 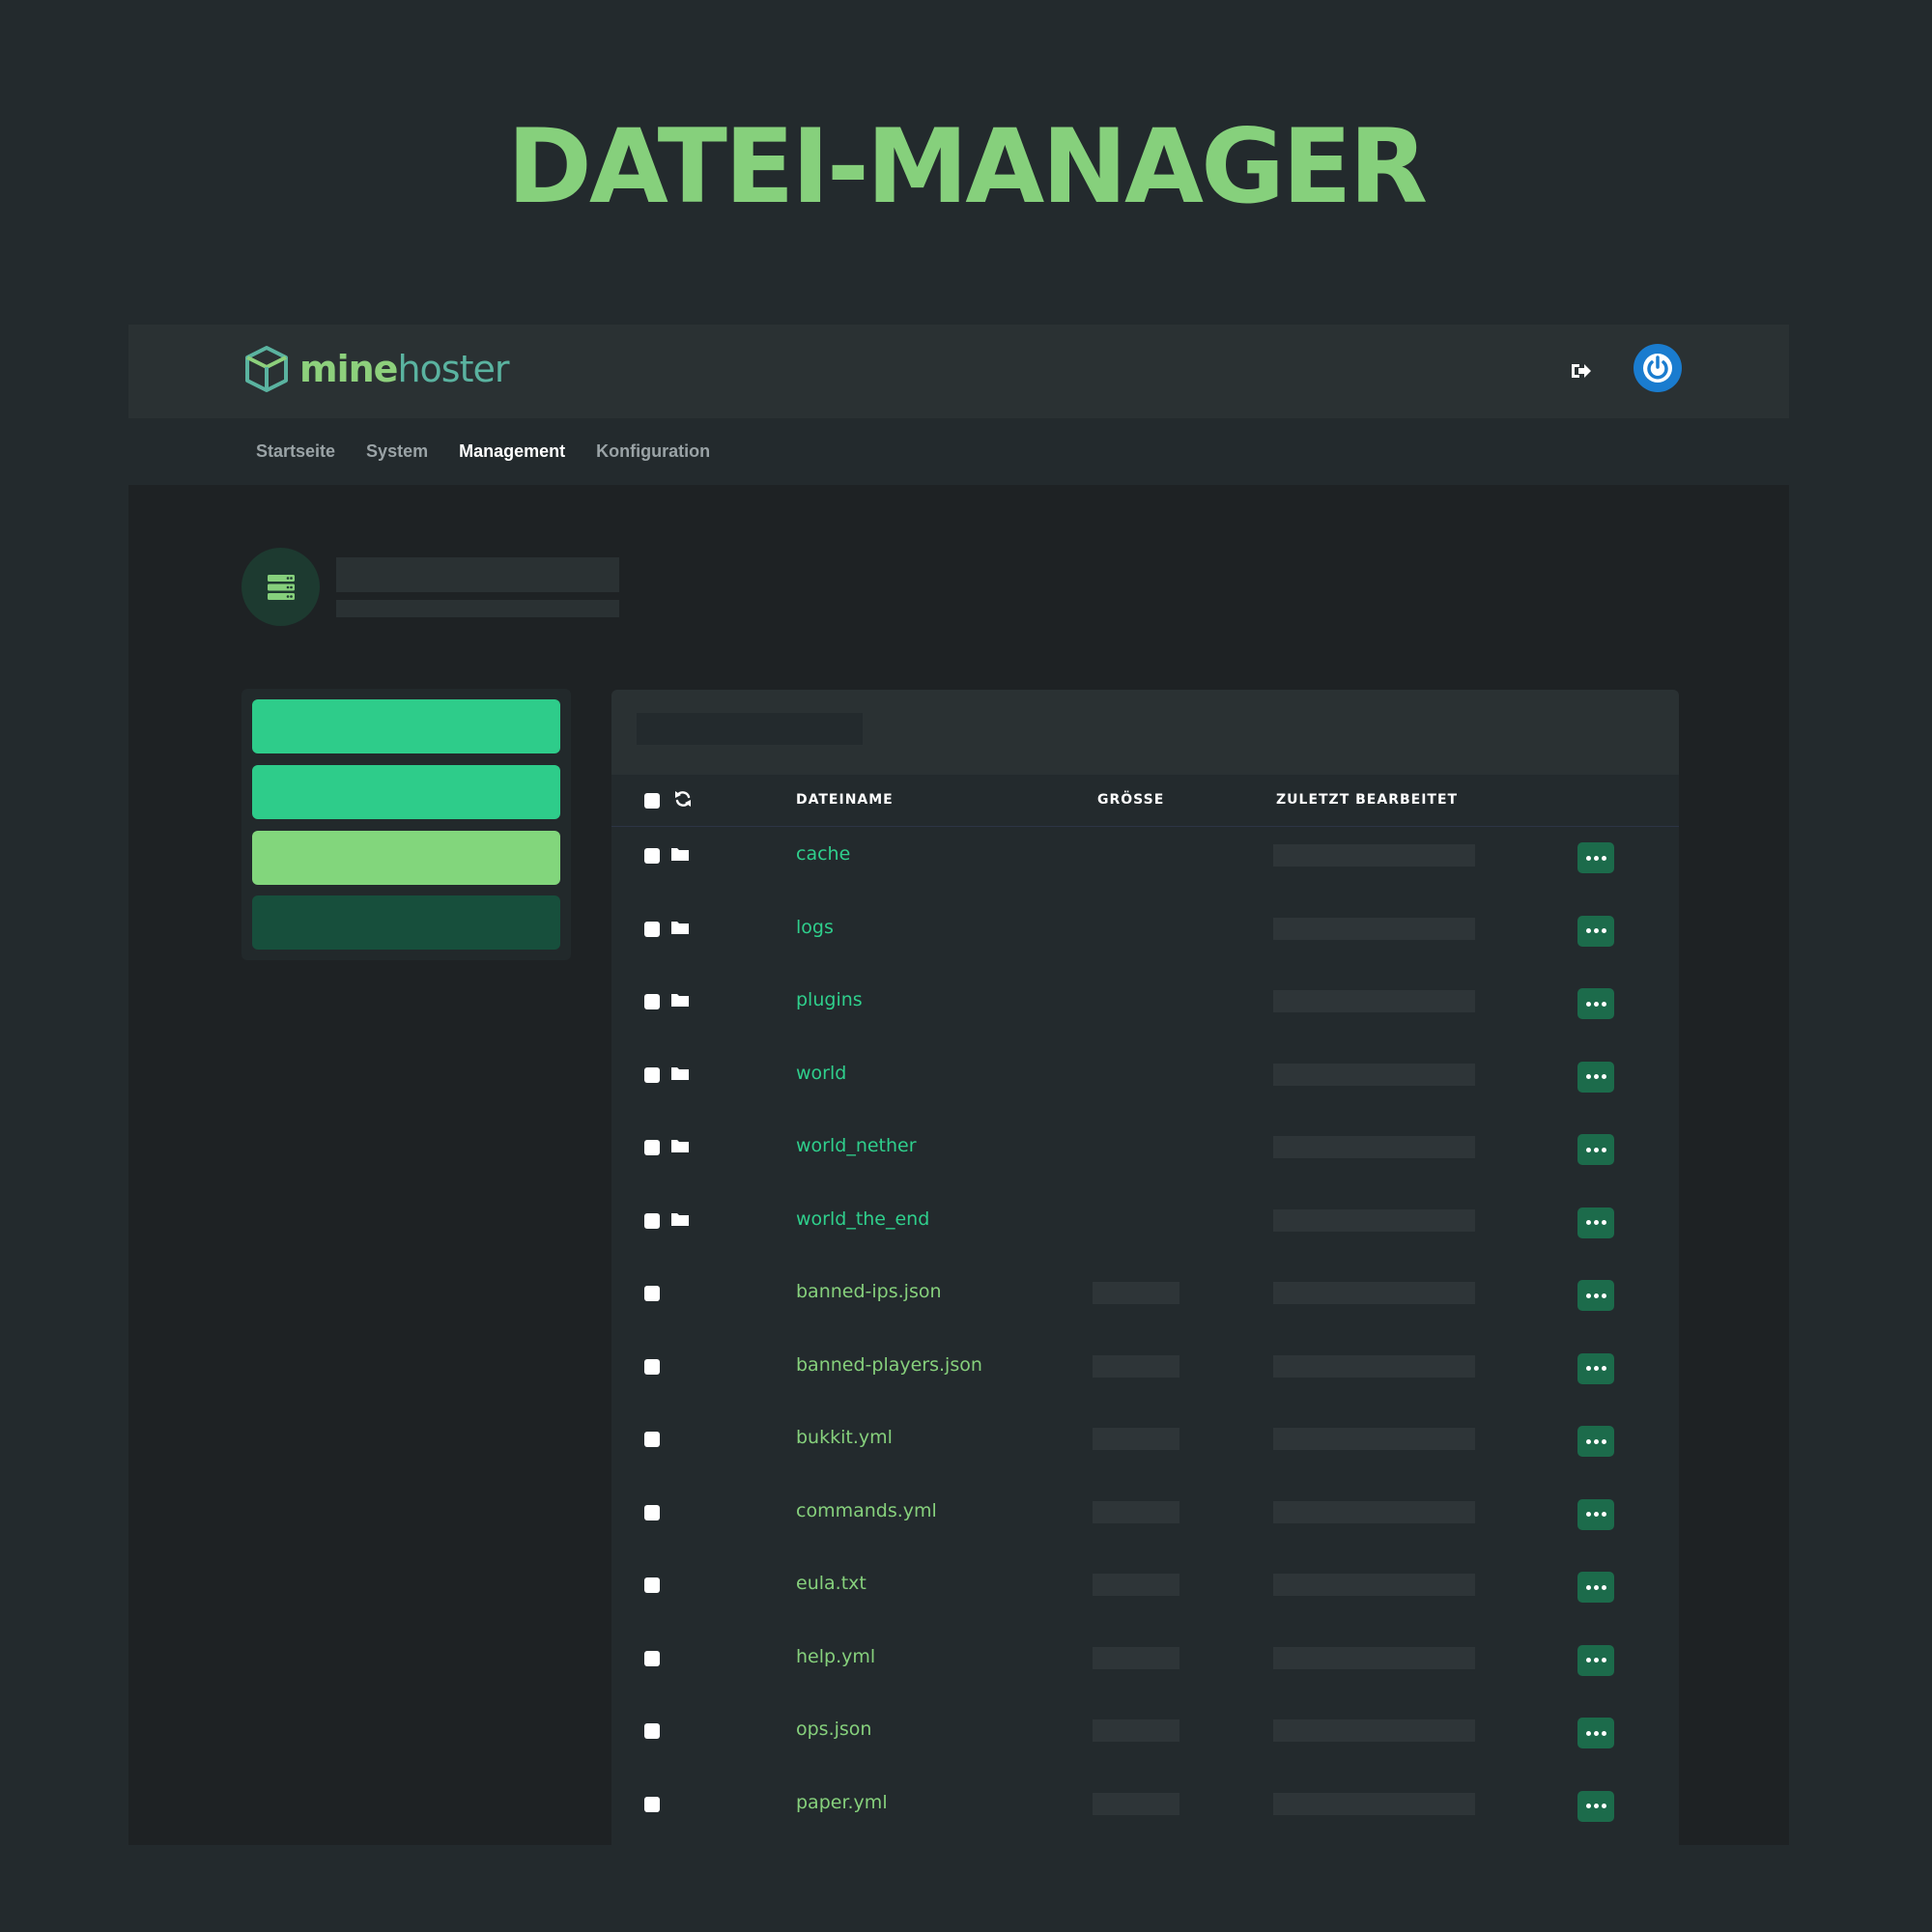 What do you see at coordinates (1145, 856) in the screenshot?
I see `table-row: cache` at bounding box center [1145, 856].